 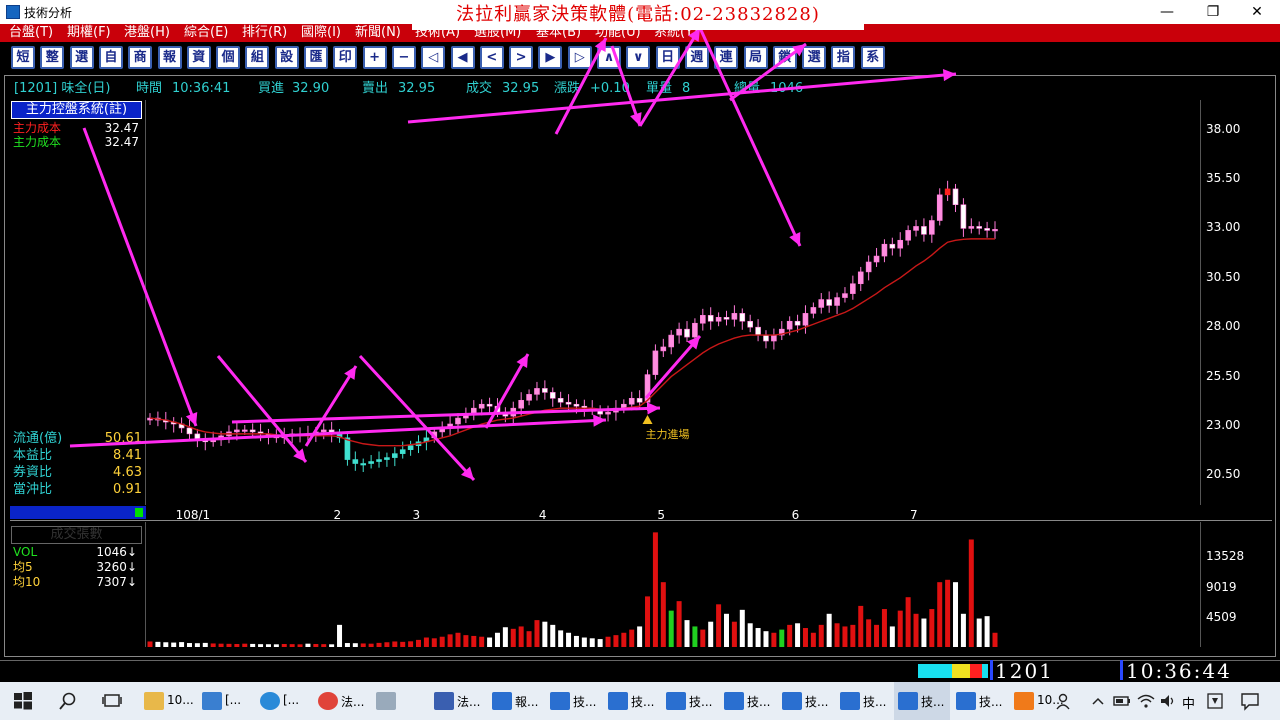 I want to click on commodity-button: 商, so click(x=140, y=57).